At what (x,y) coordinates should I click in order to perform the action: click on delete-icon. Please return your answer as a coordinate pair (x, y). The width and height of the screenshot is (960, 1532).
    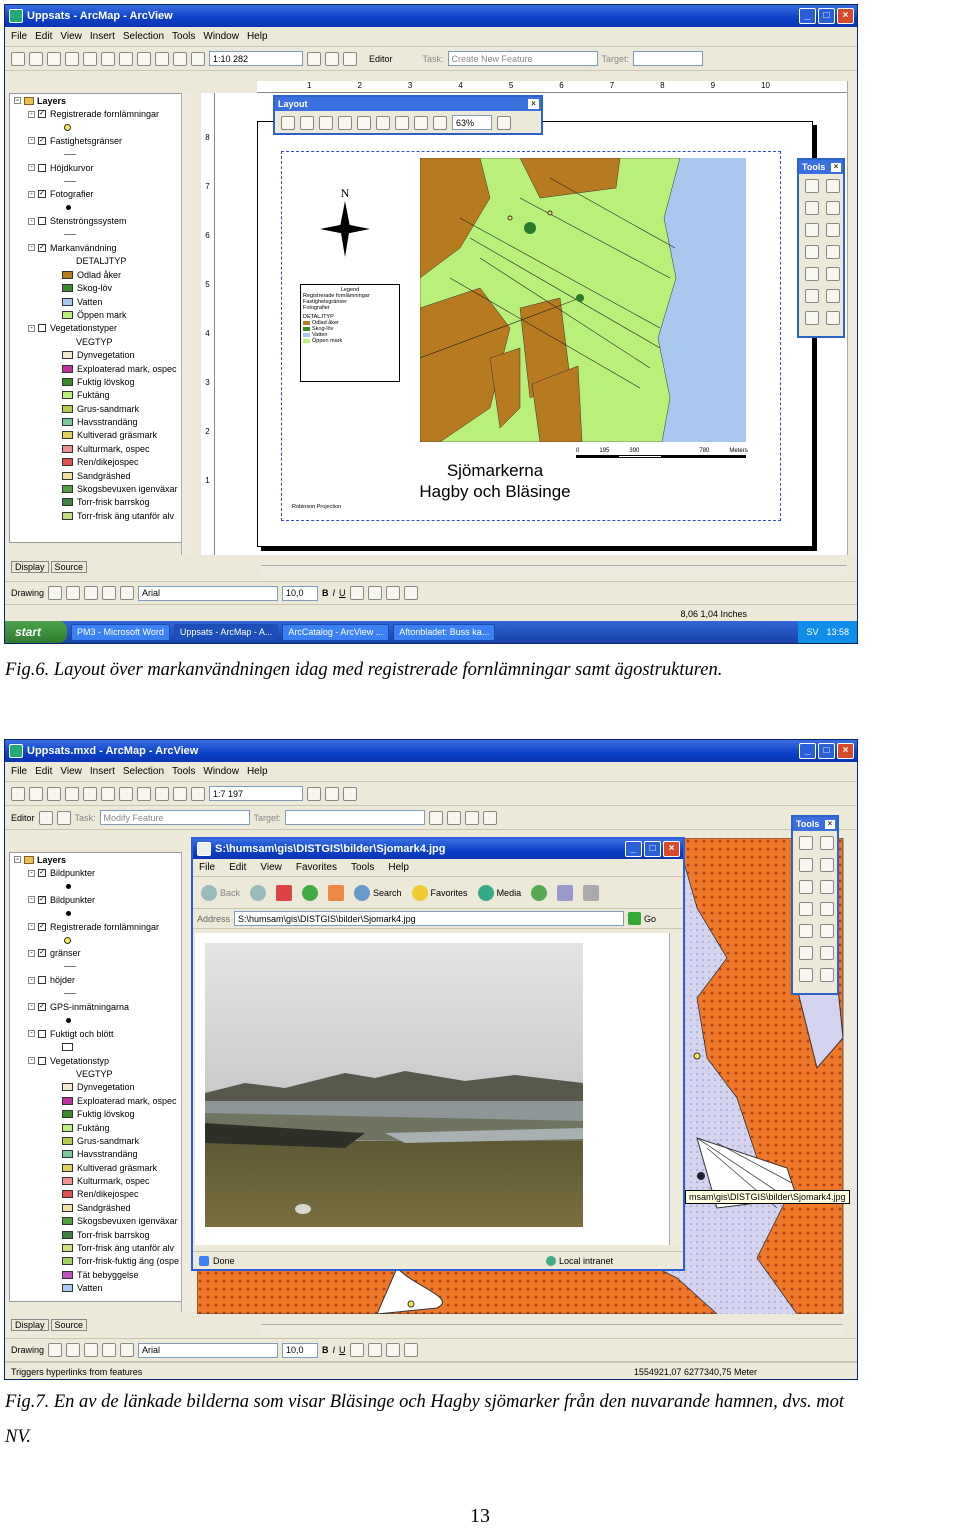
    Looking at the image, I should click on (144, 58).